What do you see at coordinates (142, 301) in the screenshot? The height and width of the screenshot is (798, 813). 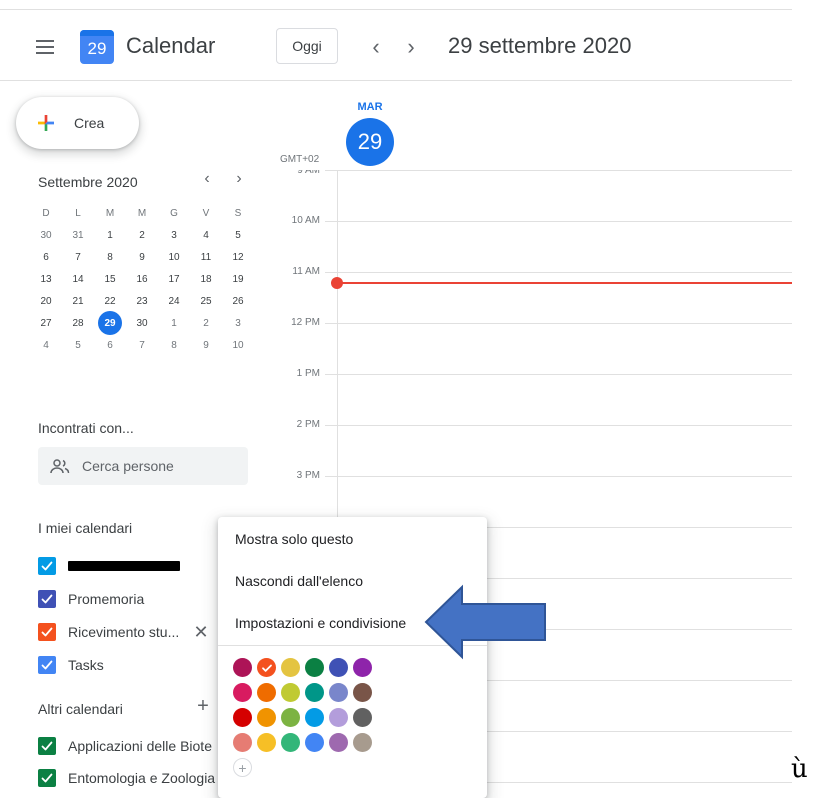 I see `mini-calendar-day: 23` at bounding box center [142, 301].